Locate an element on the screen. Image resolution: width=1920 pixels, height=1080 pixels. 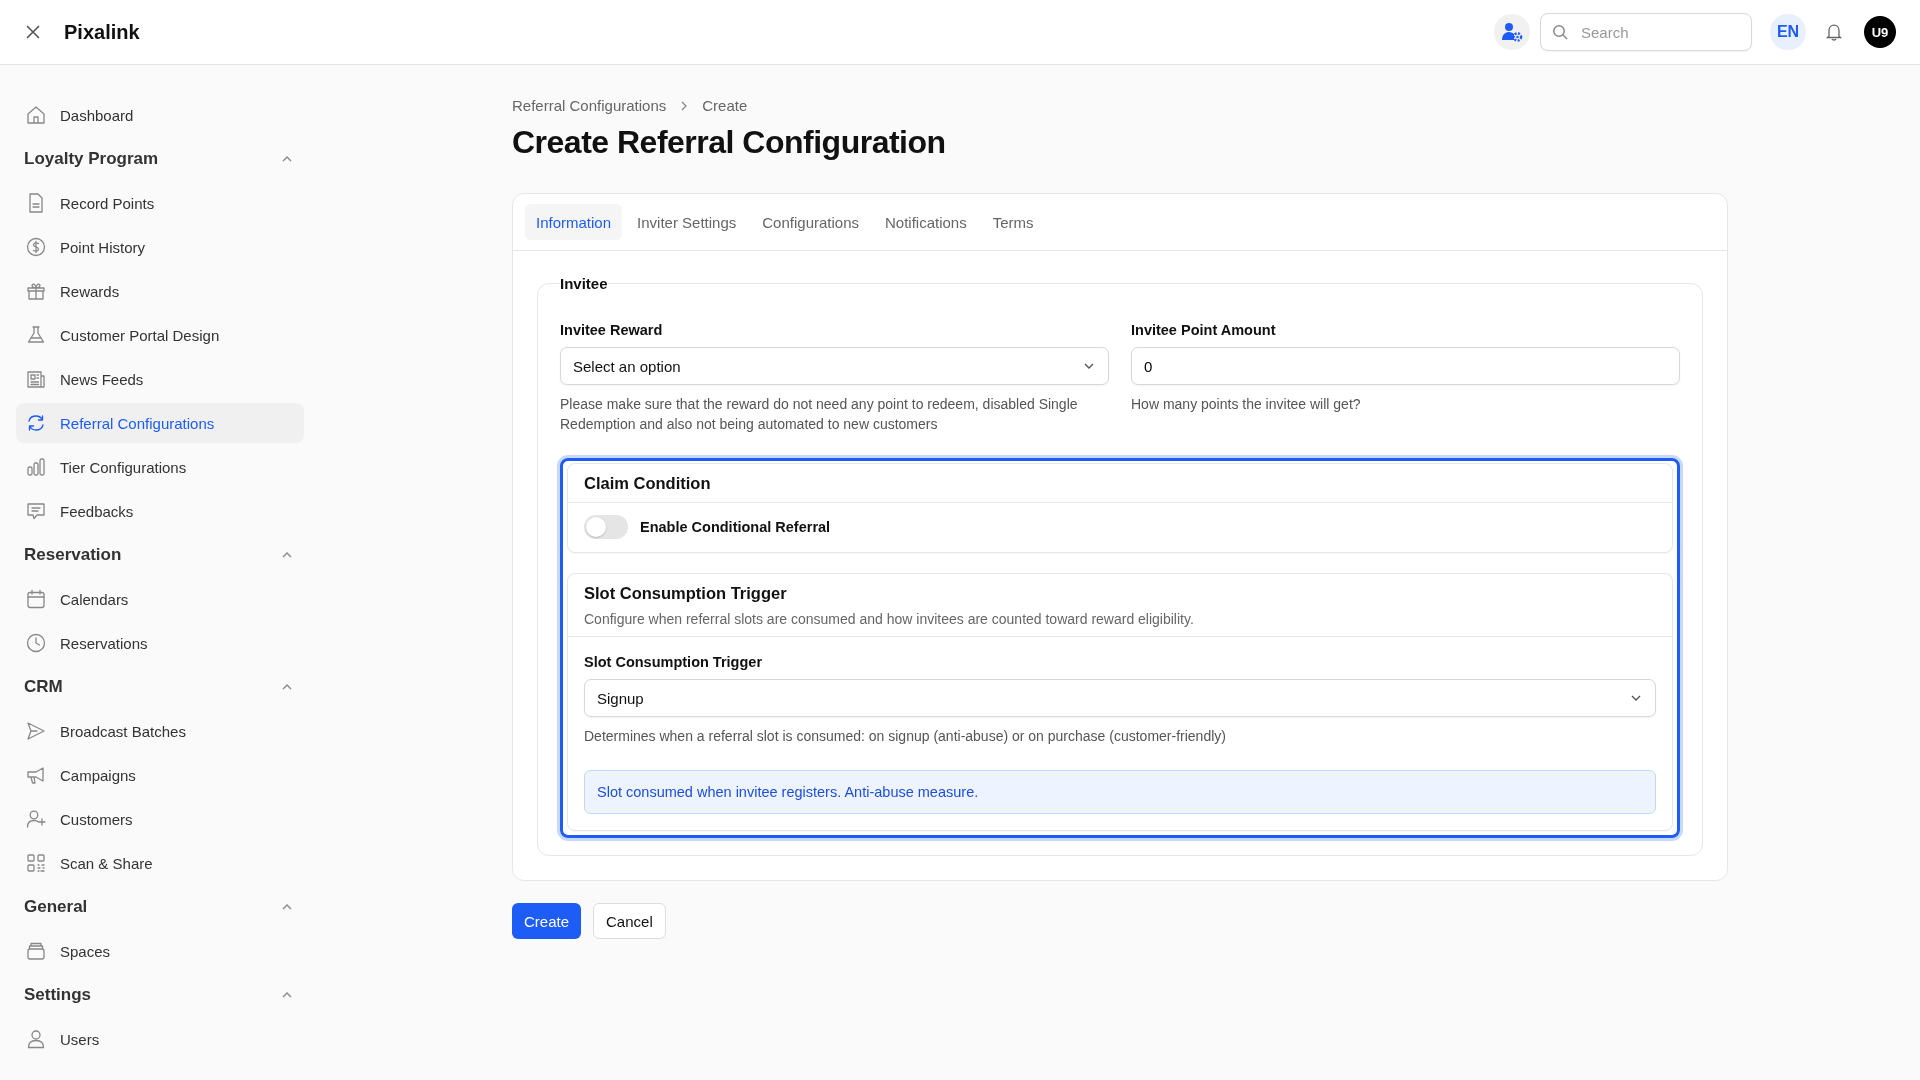
user-plus-icon is located at coordinates (36, 819).